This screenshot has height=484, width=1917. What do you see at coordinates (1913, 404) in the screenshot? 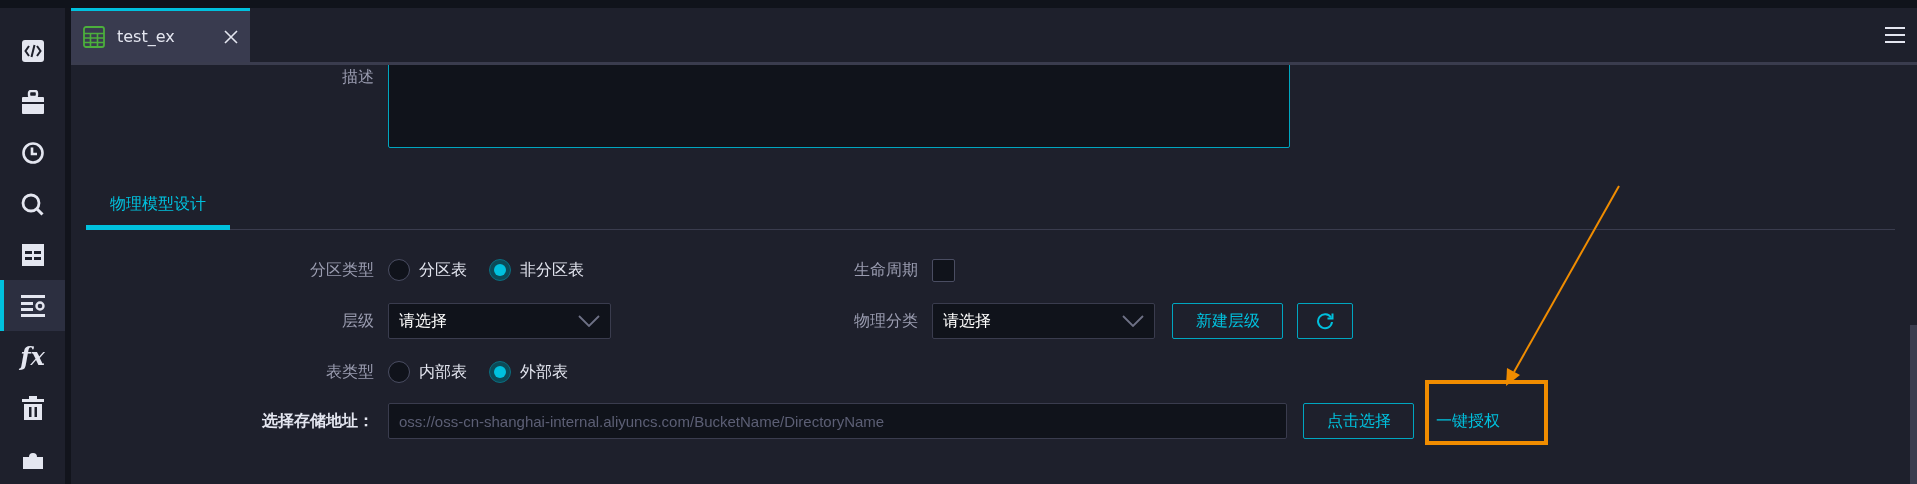
I see `scrollbar-thumb` at bounding box center [1913, 404].